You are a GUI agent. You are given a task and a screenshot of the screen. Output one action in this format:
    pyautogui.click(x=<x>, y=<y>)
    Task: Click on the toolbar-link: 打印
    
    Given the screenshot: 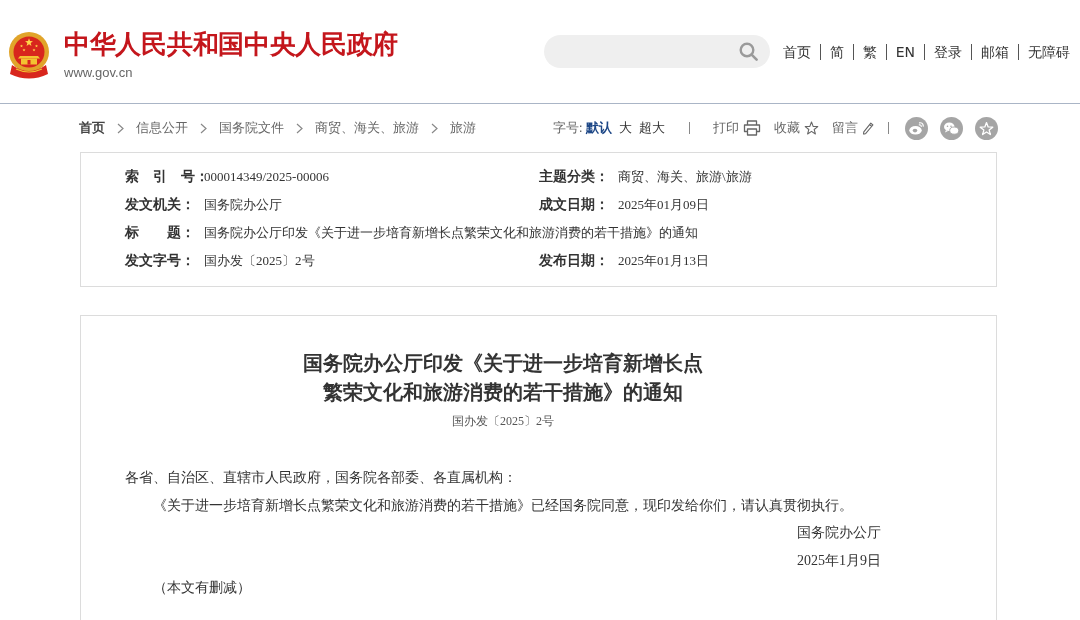 What is the action you would take?
    pyautogui.click(x=737, y=128)
    